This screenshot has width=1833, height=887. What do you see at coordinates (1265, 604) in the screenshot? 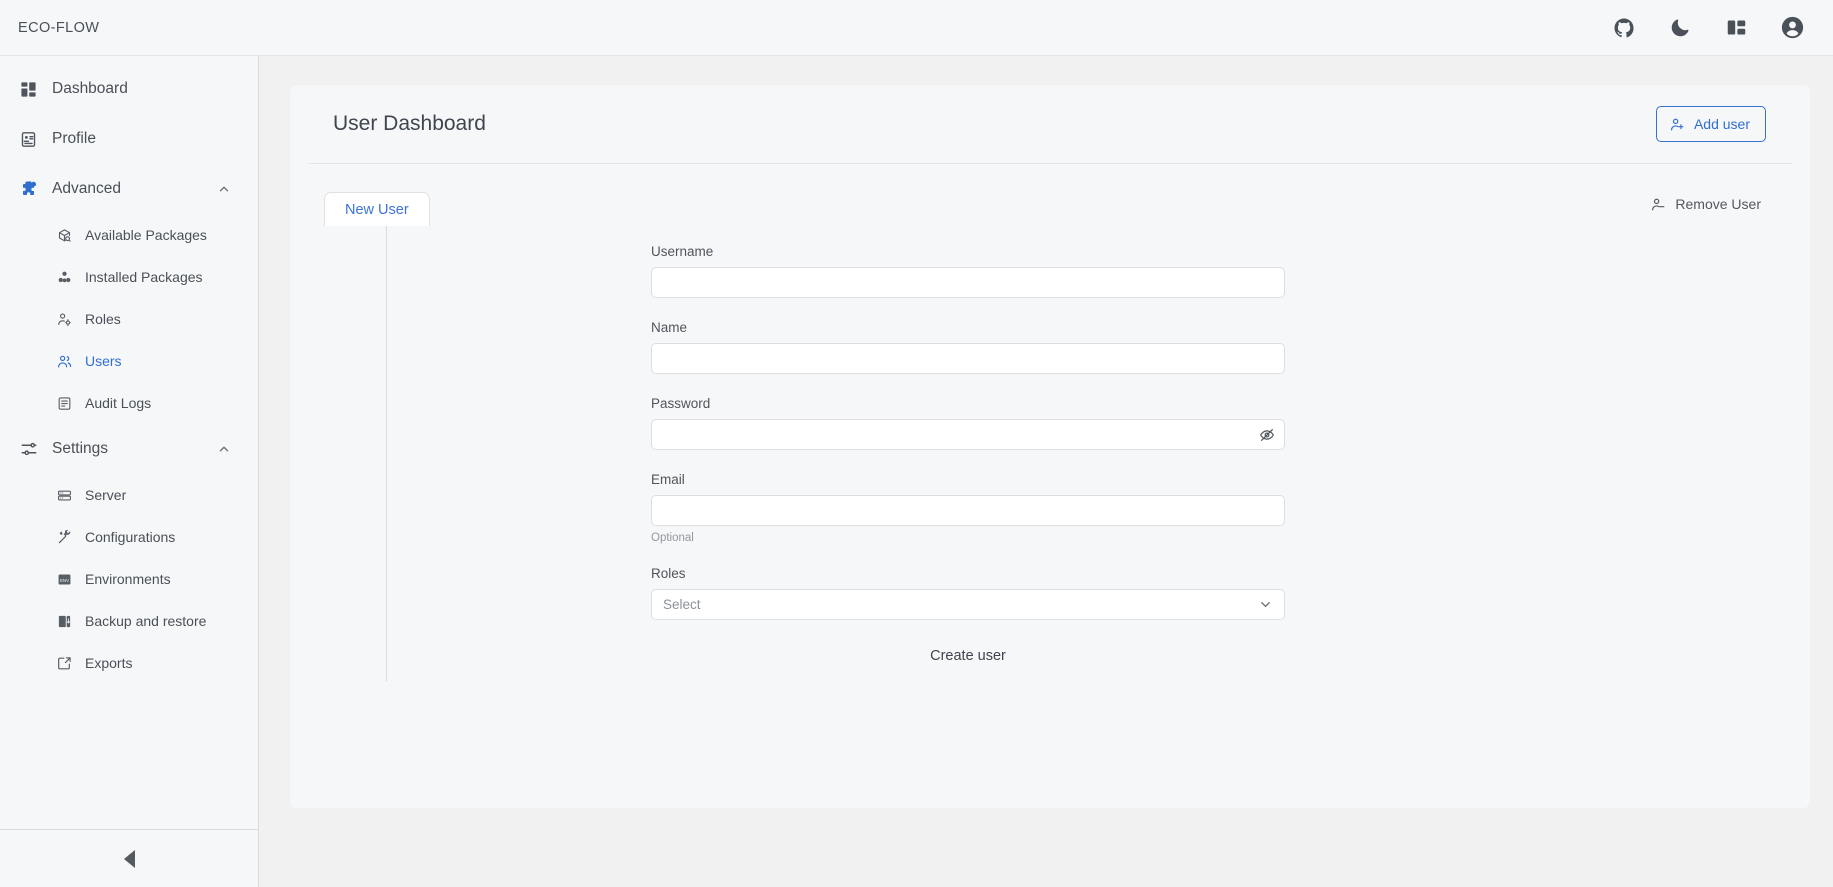
I see `chevron-down-icon` at bounding box center [1265, 604].